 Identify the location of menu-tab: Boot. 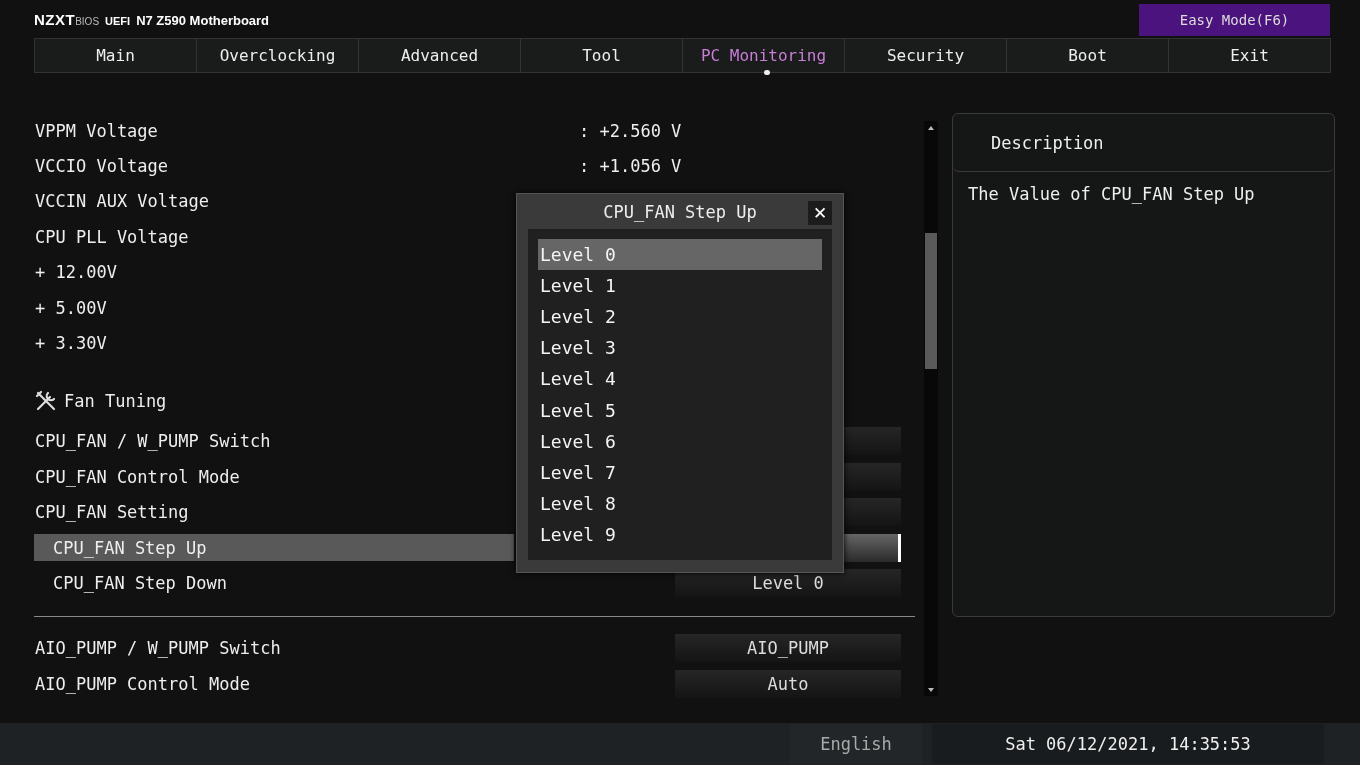
(1088, 55).